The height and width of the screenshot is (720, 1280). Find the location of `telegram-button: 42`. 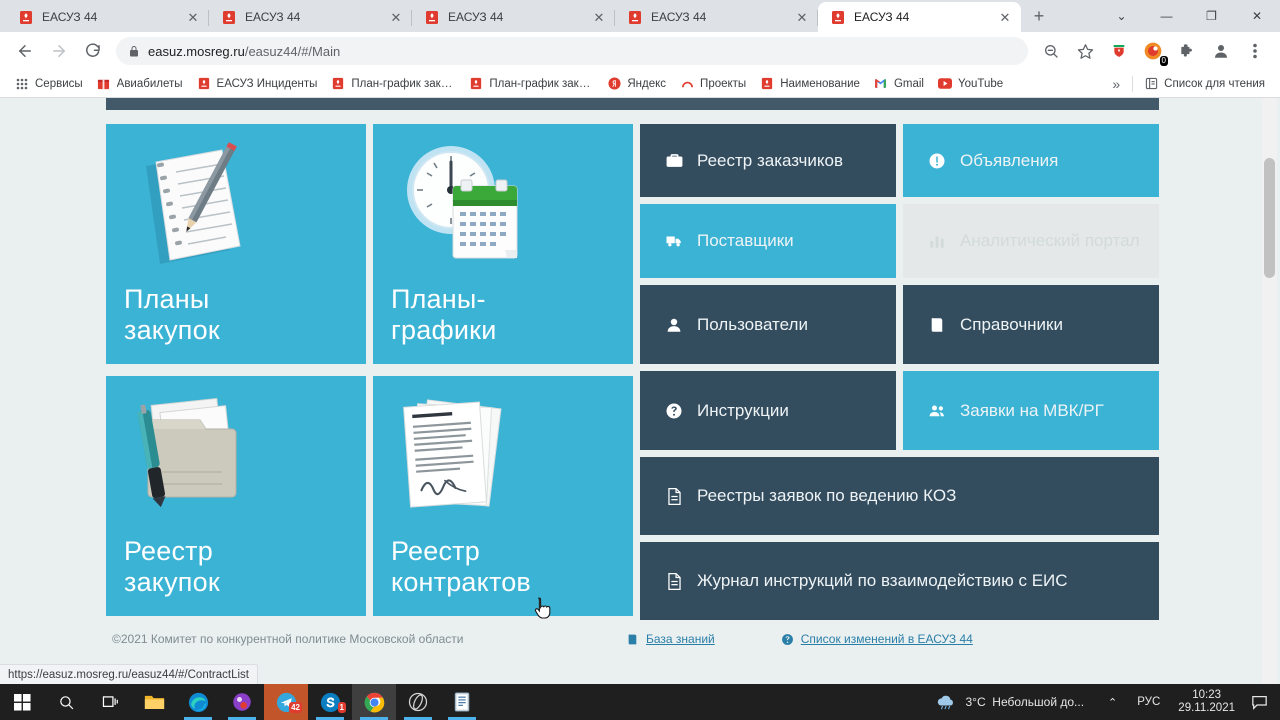

telegram-button: 42 is located at coordinates (286, 702).